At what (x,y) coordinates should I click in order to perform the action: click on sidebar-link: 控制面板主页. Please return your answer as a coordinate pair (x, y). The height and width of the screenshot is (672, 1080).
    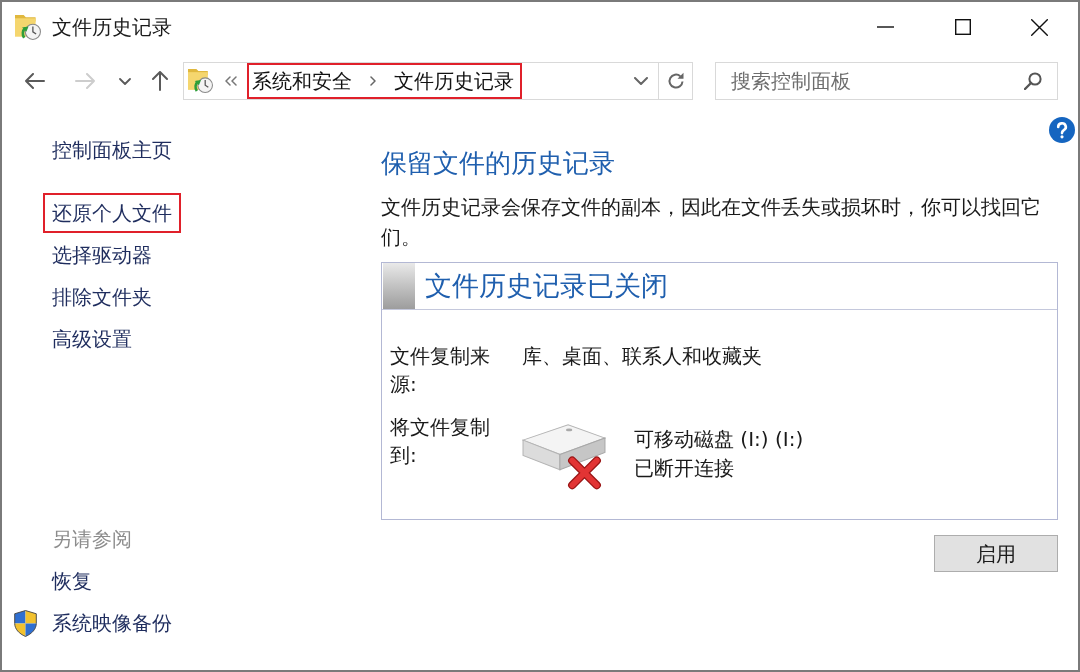
    Looking at the image, I should click on (112, 150).